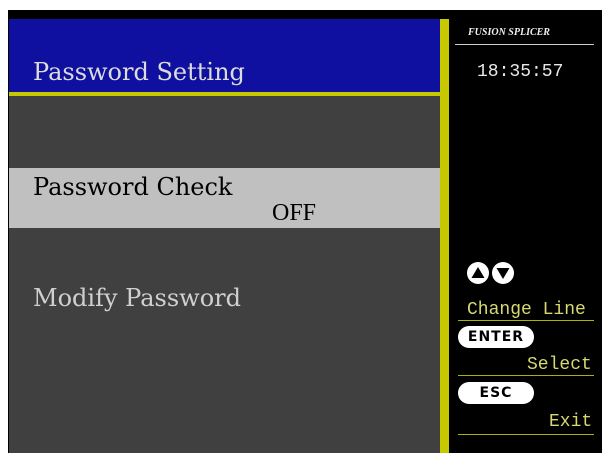 The width and height of the screenshot is (602, 453). I want to click on header-divider, so click(224, 94).